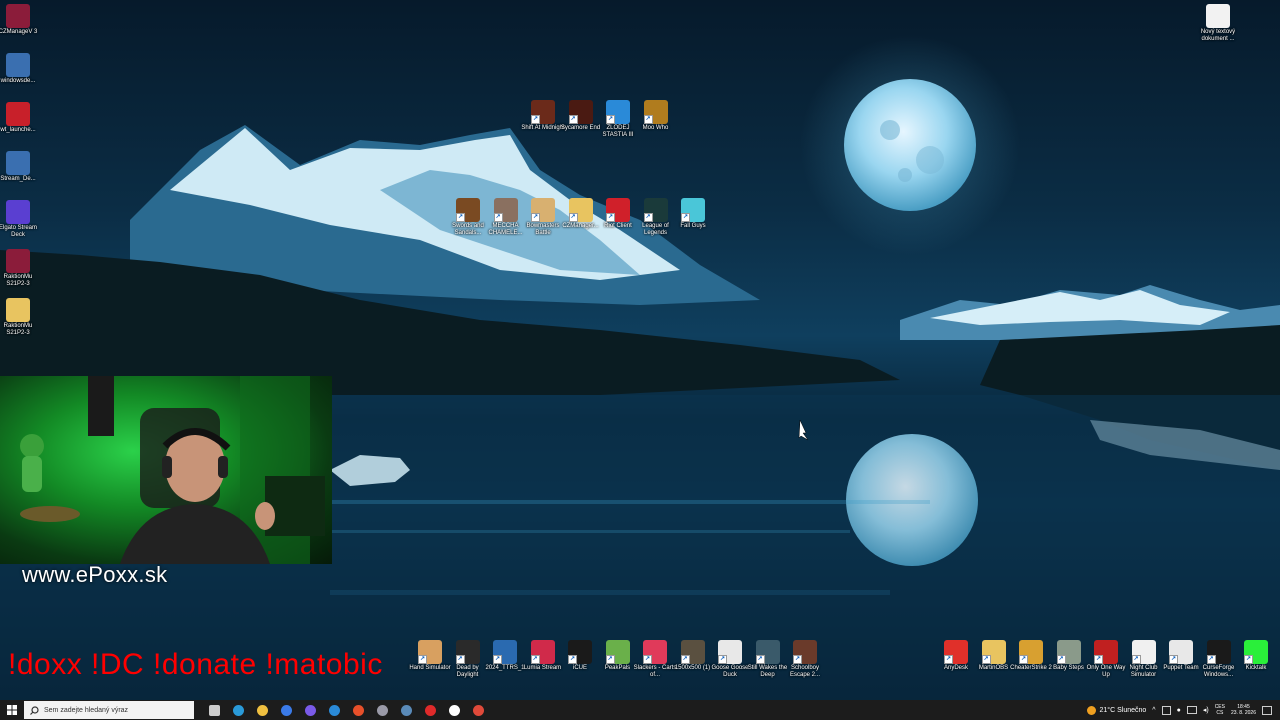 This screenshot has width=1280, height=720. I want to click on brave-icon, so click(358, 710).